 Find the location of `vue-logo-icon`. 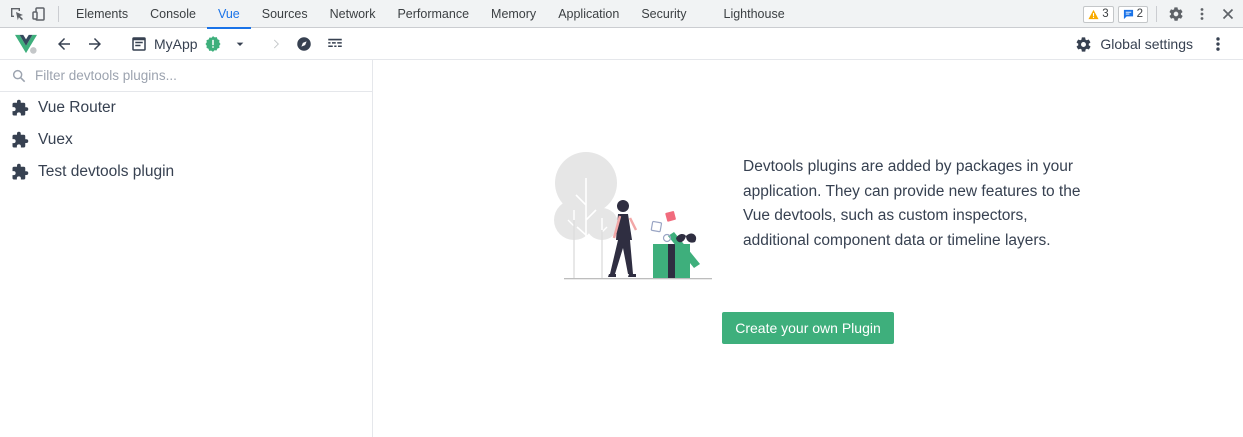

vue-logo-icon is located at coordinates (26, 44).